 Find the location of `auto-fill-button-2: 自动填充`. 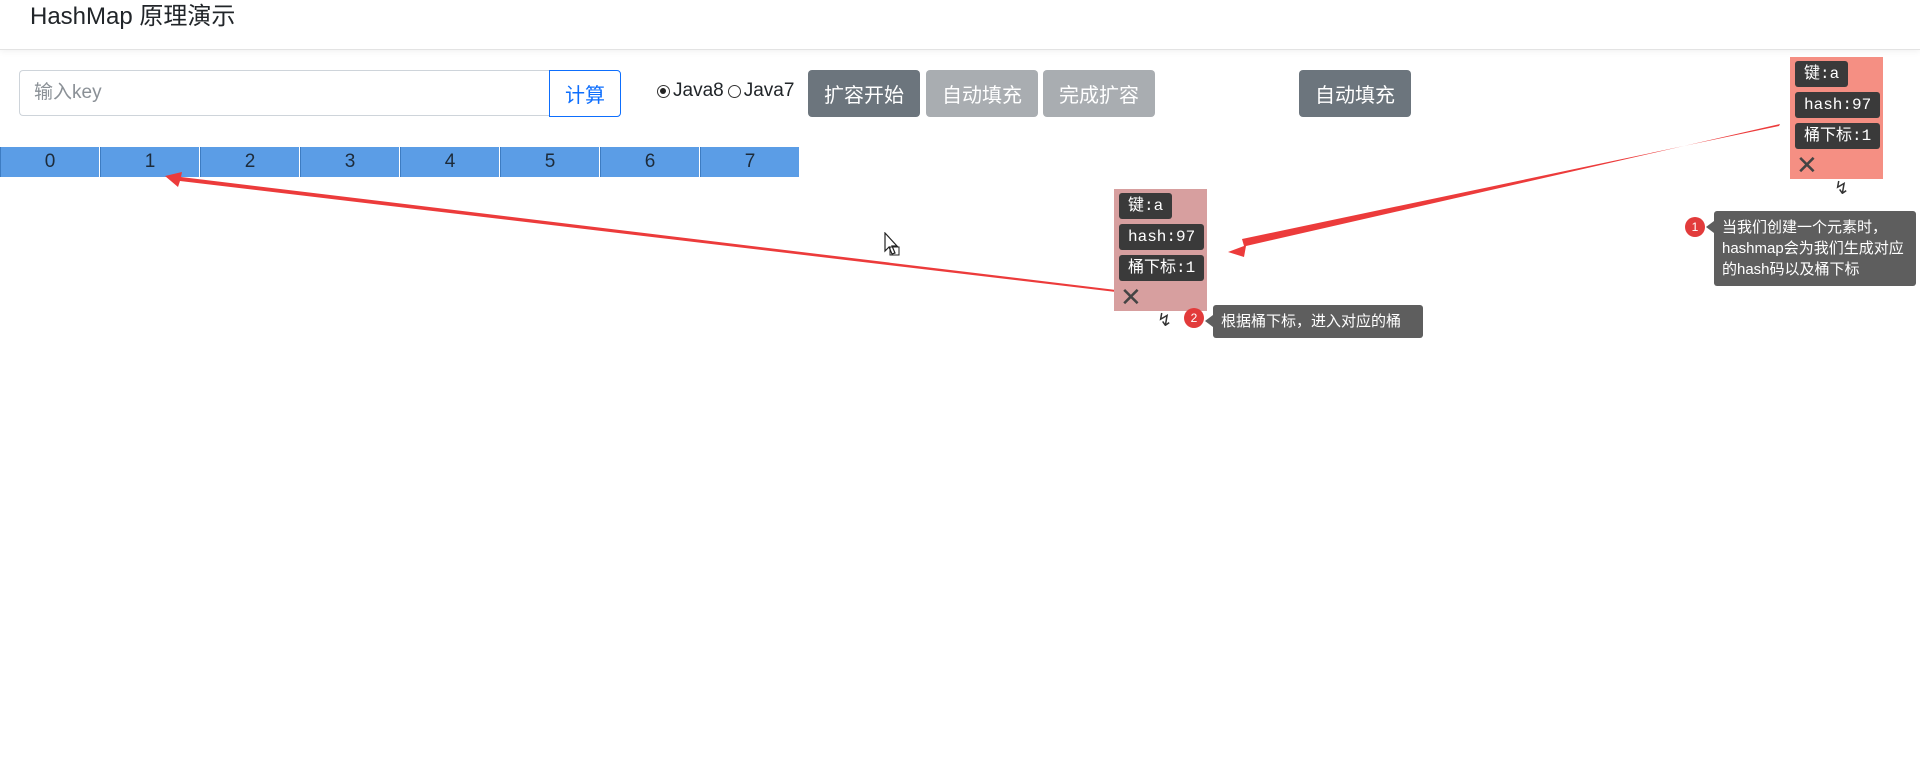

auto-fill-button-2: 自动填充 is located at coordinates (1355, 93).